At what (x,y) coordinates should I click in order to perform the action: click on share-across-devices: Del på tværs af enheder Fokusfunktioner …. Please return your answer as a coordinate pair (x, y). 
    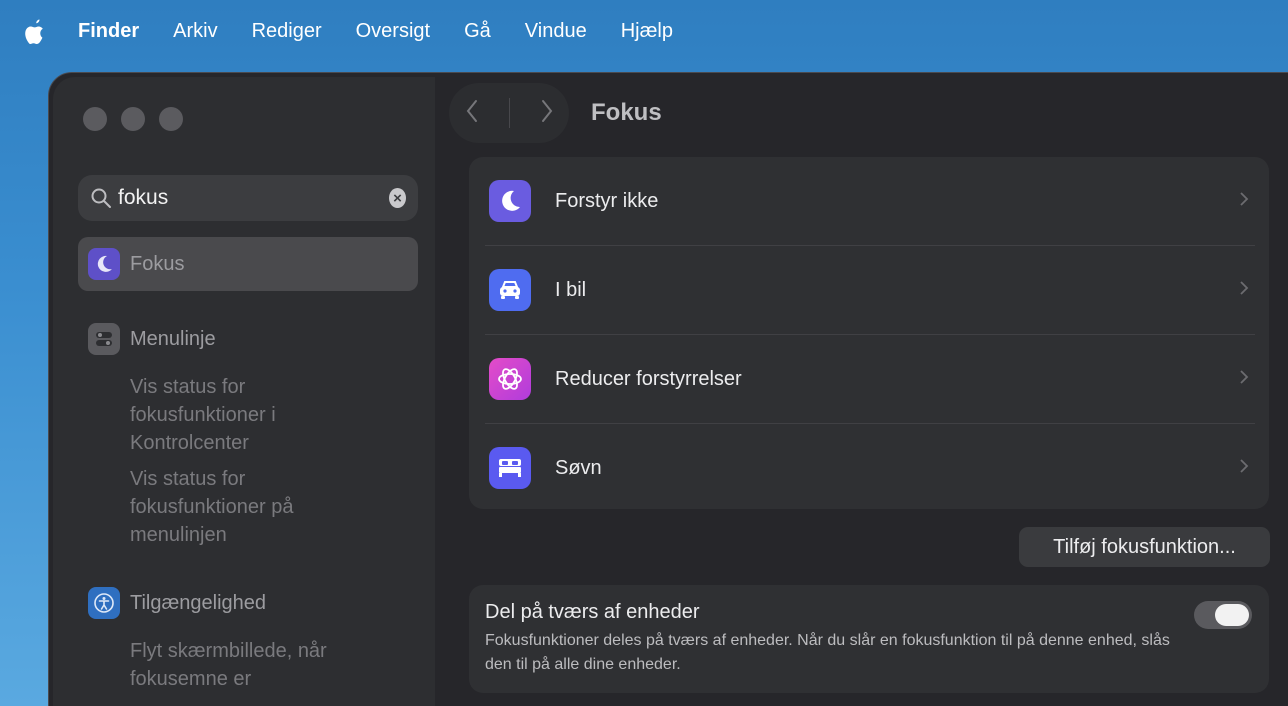
    Looking at the image, I should click on (869, 639).